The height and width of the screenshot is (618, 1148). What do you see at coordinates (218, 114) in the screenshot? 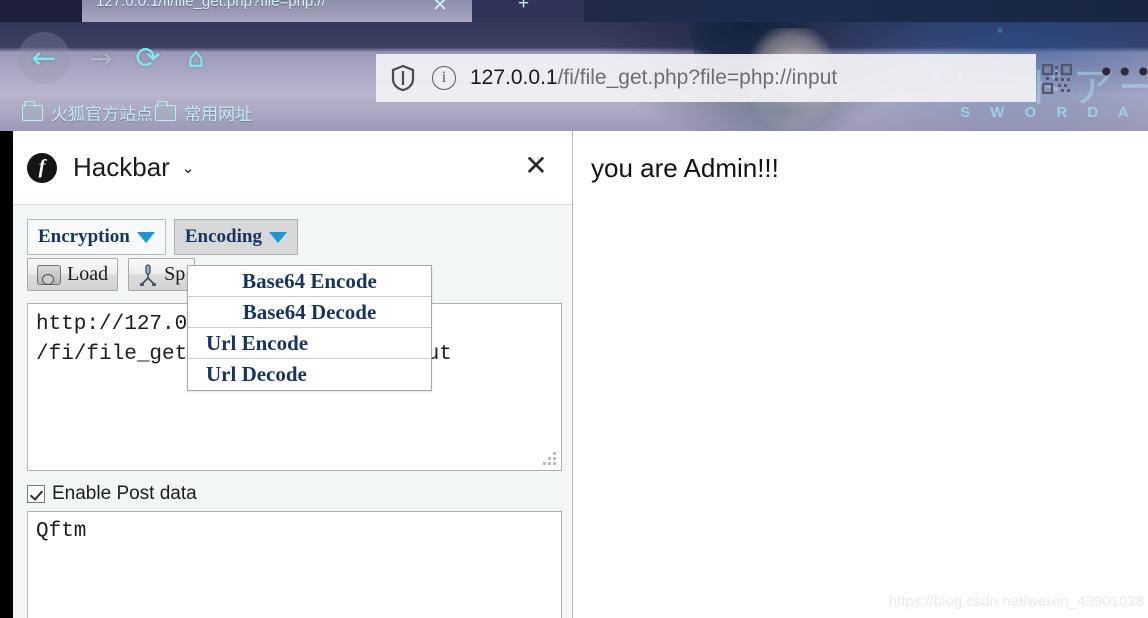
I see `bookmark-label: 常用网址` at bounding box center [218, 114].